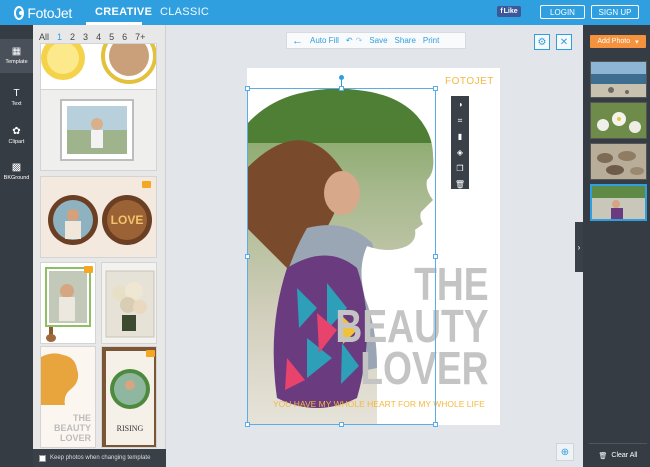 This screenshot has width=650, height=467. What do you see at coordinates (341, 88) in the screenshot?
I see `resize-handle-t` at bounding box center [341, 88].